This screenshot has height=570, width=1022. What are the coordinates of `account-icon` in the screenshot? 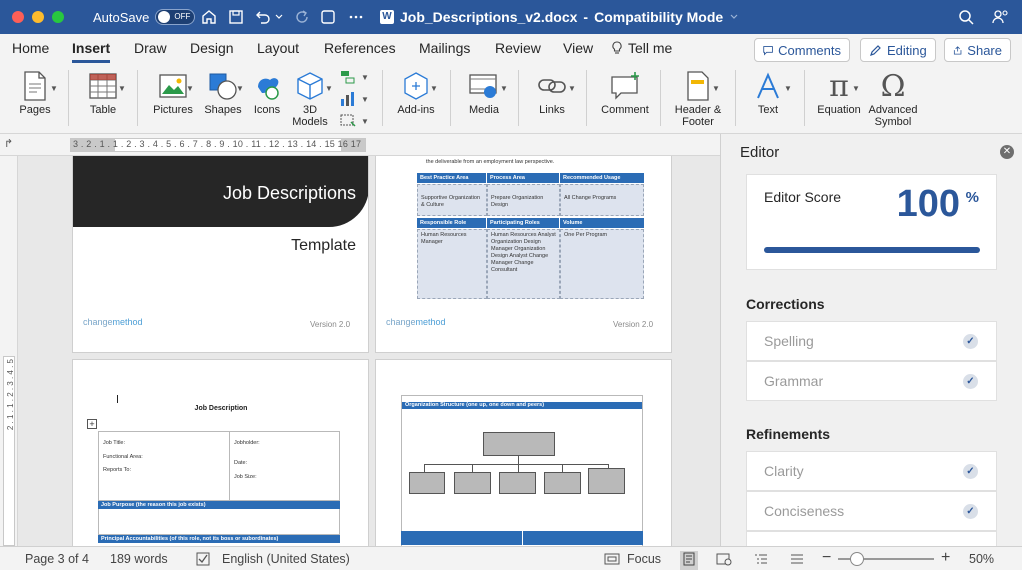 It's located at (1000, 17).